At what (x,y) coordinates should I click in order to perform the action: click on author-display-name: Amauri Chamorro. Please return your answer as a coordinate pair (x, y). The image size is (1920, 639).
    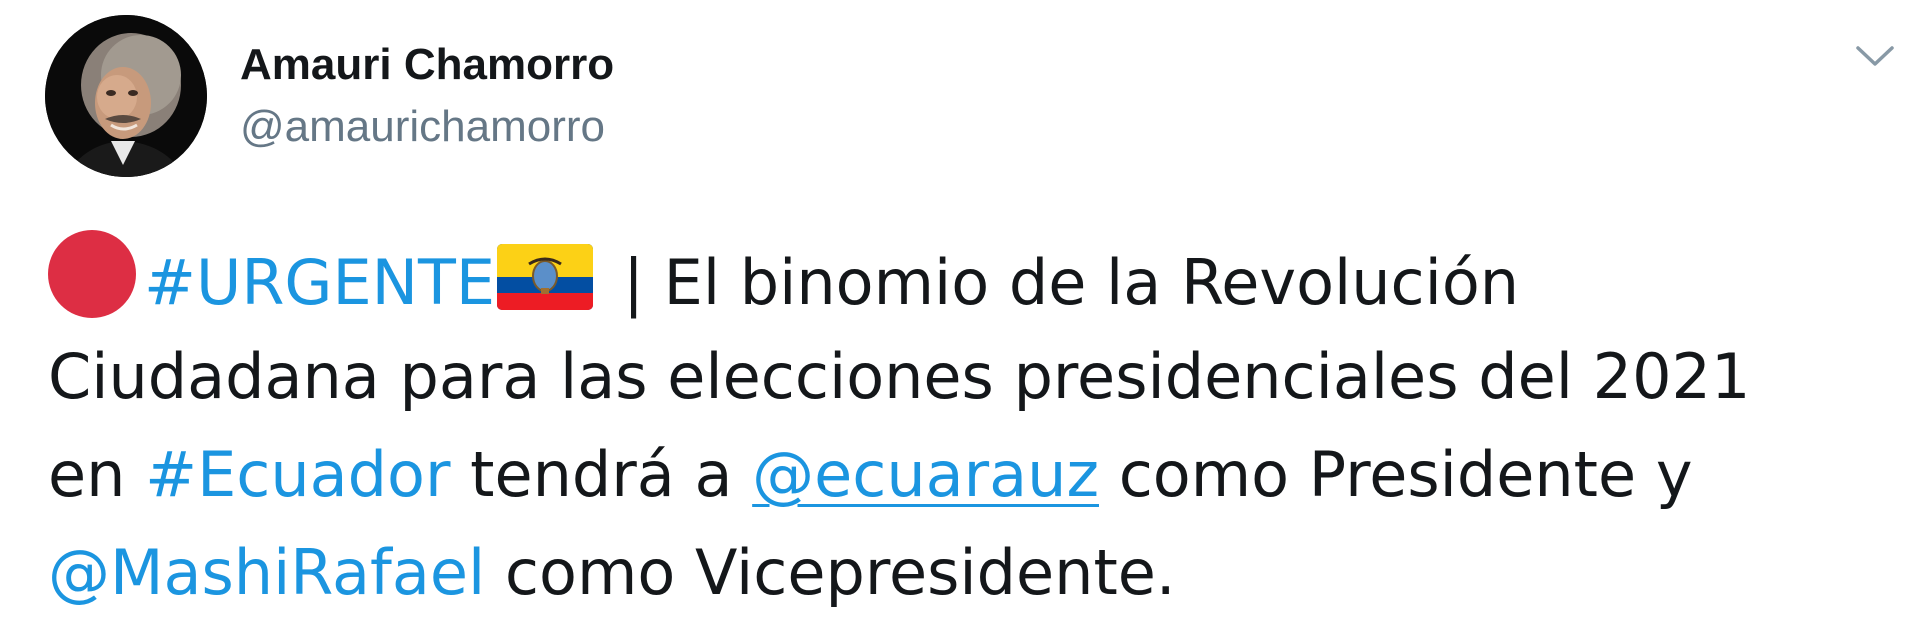
    Looking at the image, I should click on (427, 65).